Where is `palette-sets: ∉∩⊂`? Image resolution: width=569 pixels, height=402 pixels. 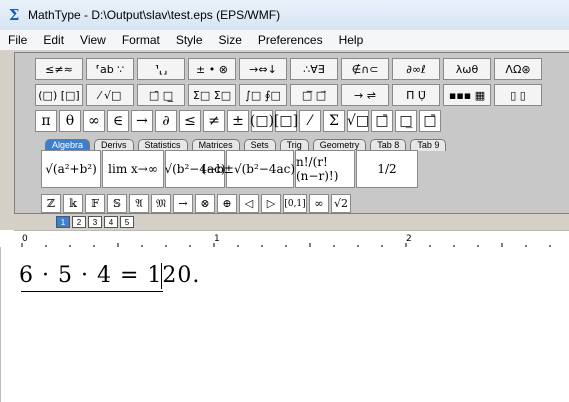 palette-sets: ∉∩⊂ is located at coordinates (365, 69).